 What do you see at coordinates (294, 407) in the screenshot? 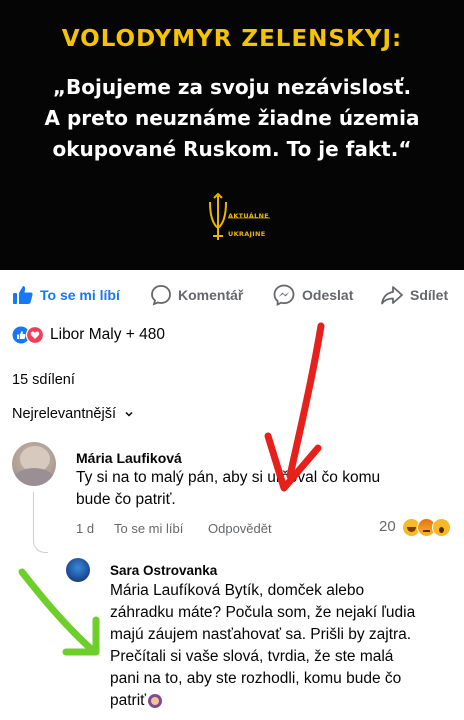
I see `red-arrow-icon` at bounding box center [294, 407].